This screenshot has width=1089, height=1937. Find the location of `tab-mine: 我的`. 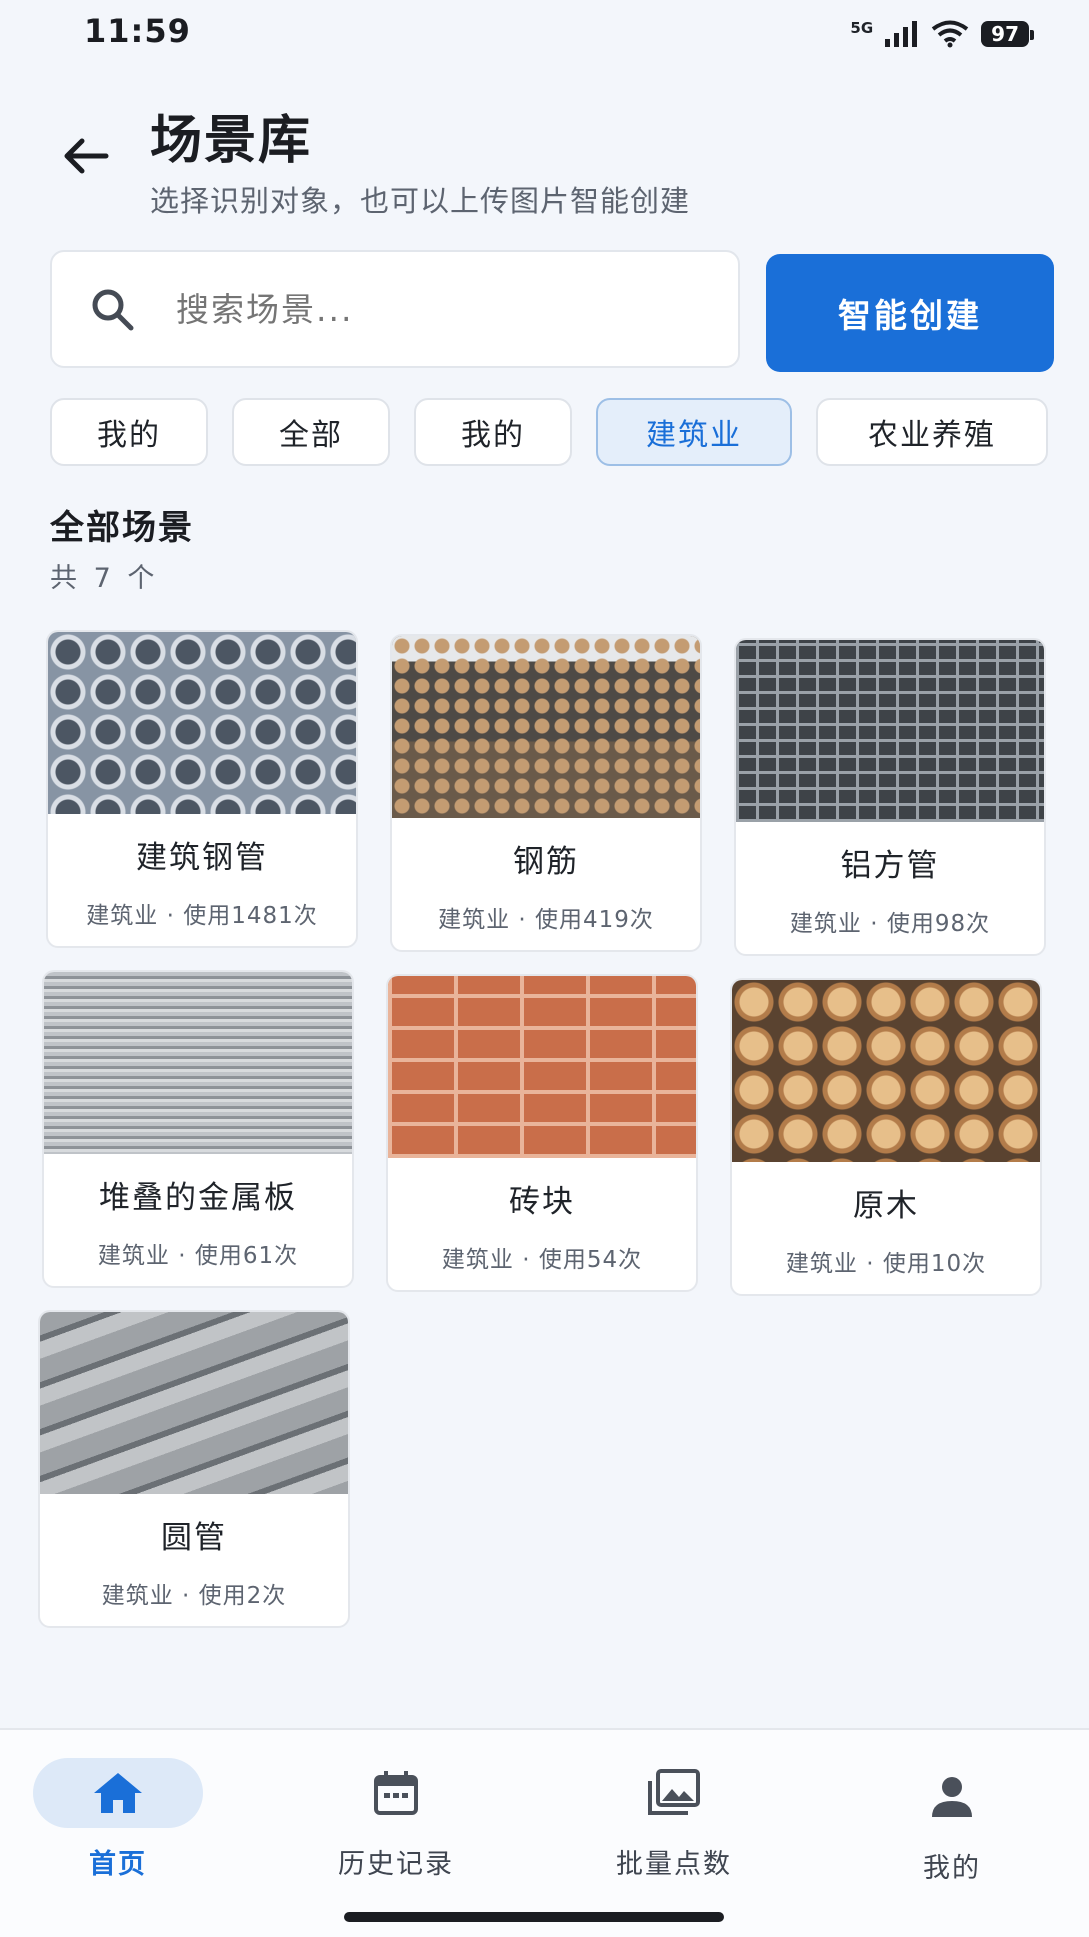

tab-mine: 我的 is located at coordinates (952, 1827).